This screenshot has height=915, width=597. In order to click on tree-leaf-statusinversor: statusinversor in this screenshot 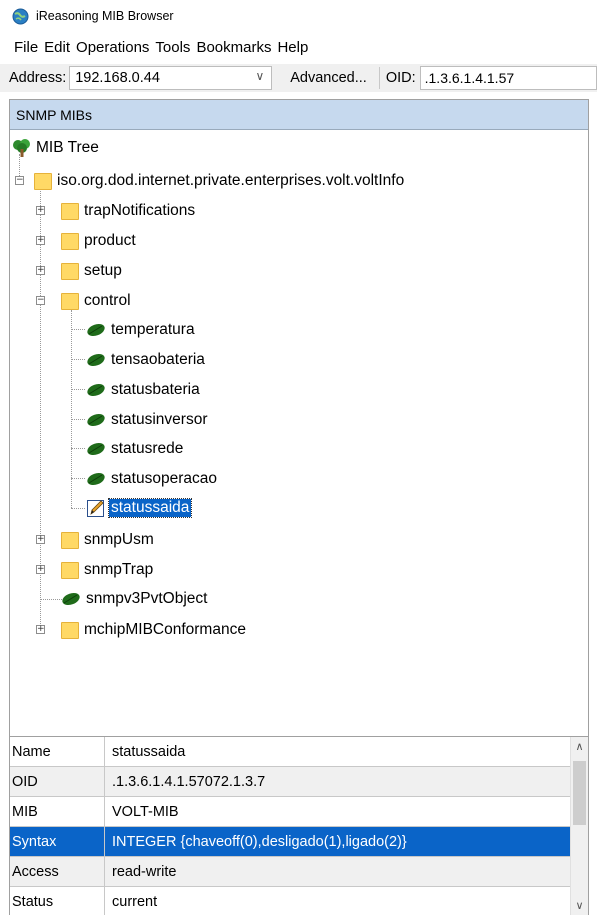, I will do `click(146, 420)`.